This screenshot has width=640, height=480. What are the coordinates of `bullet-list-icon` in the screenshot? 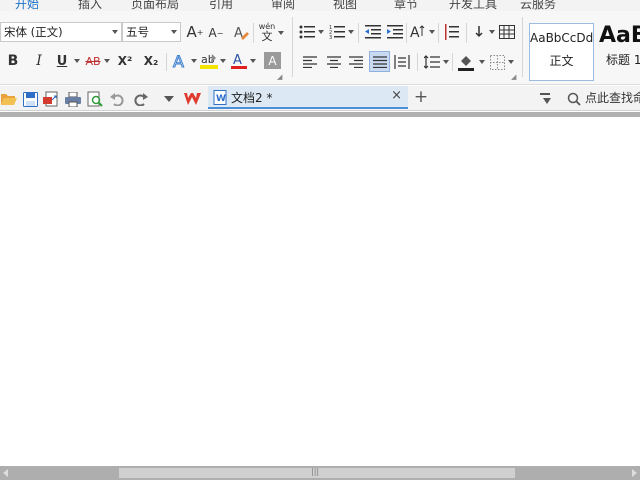 It's located at (307, 32).